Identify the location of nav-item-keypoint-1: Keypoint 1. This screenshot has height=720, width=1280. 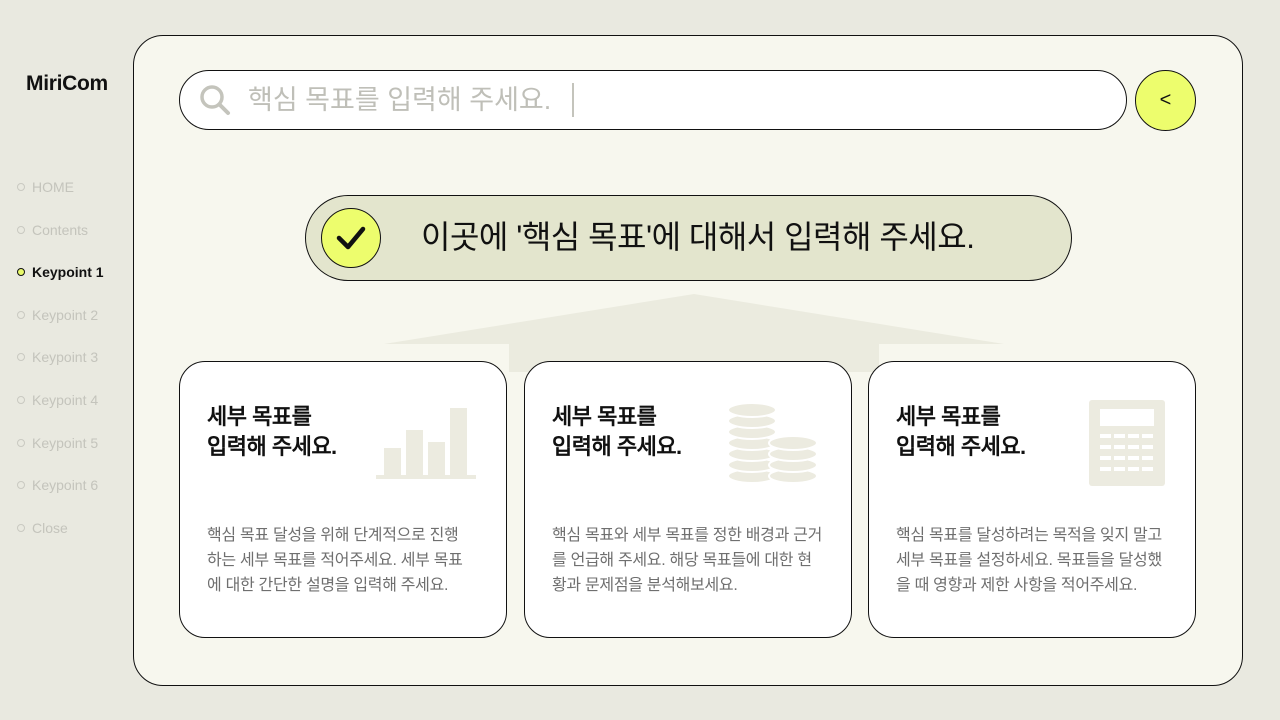
(72, 272).